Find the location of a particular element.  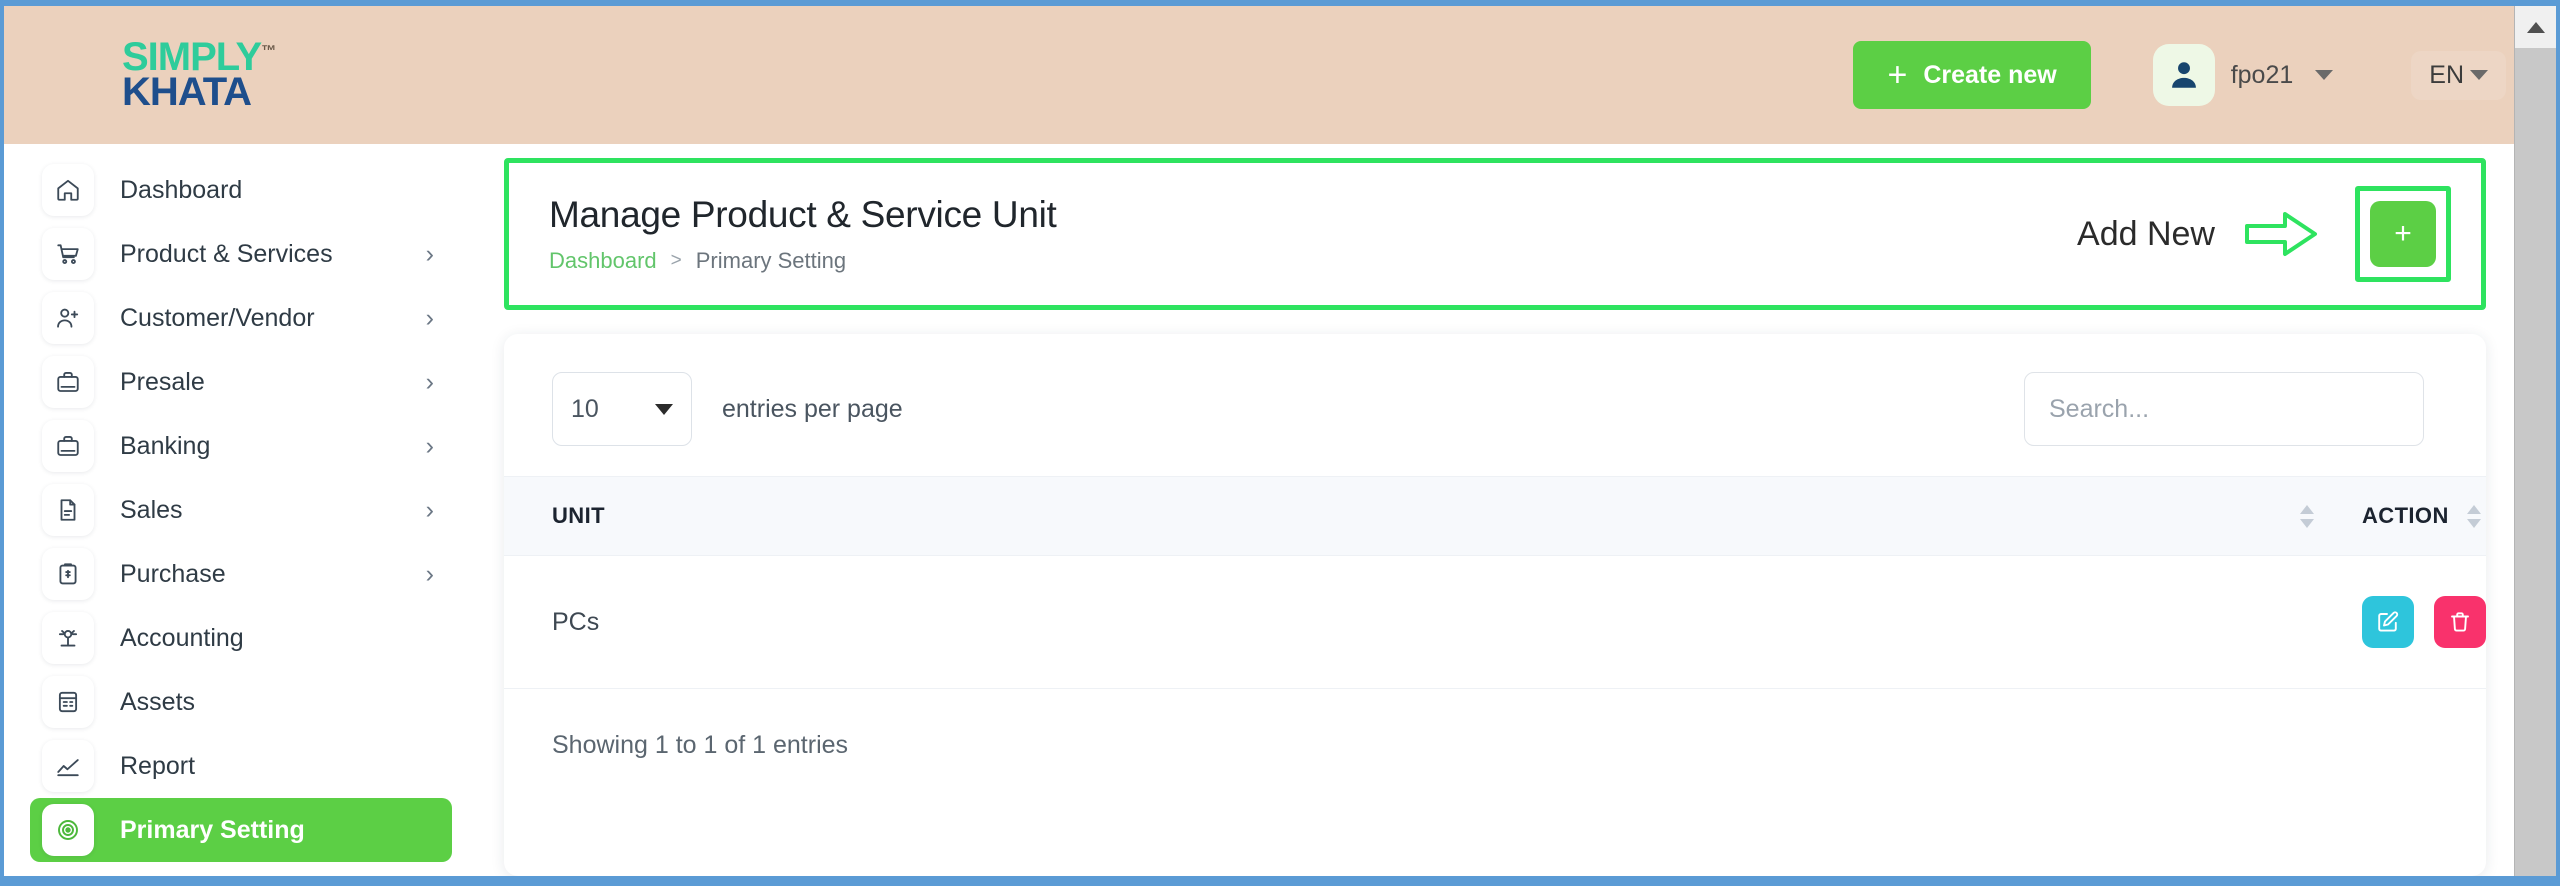

sidebar-item-sales: Sales › is located at coordinates (241, 510).